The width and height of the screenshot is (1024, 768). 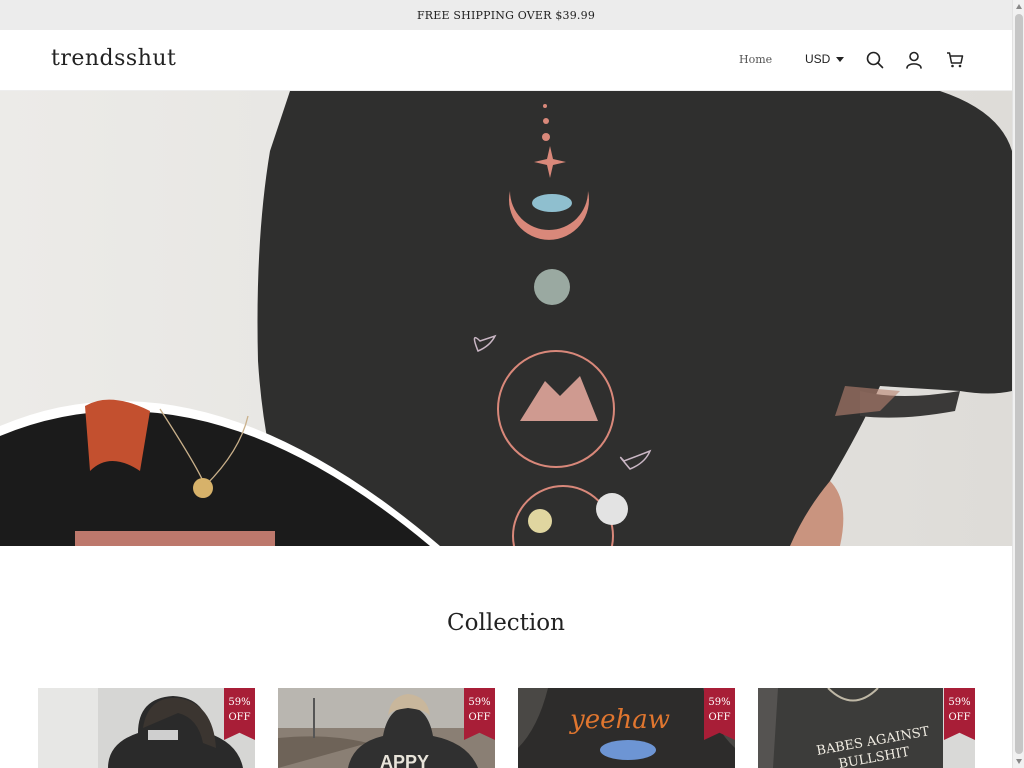 I want to click on site-logo: trendsshut, so click(x=113, y=58).